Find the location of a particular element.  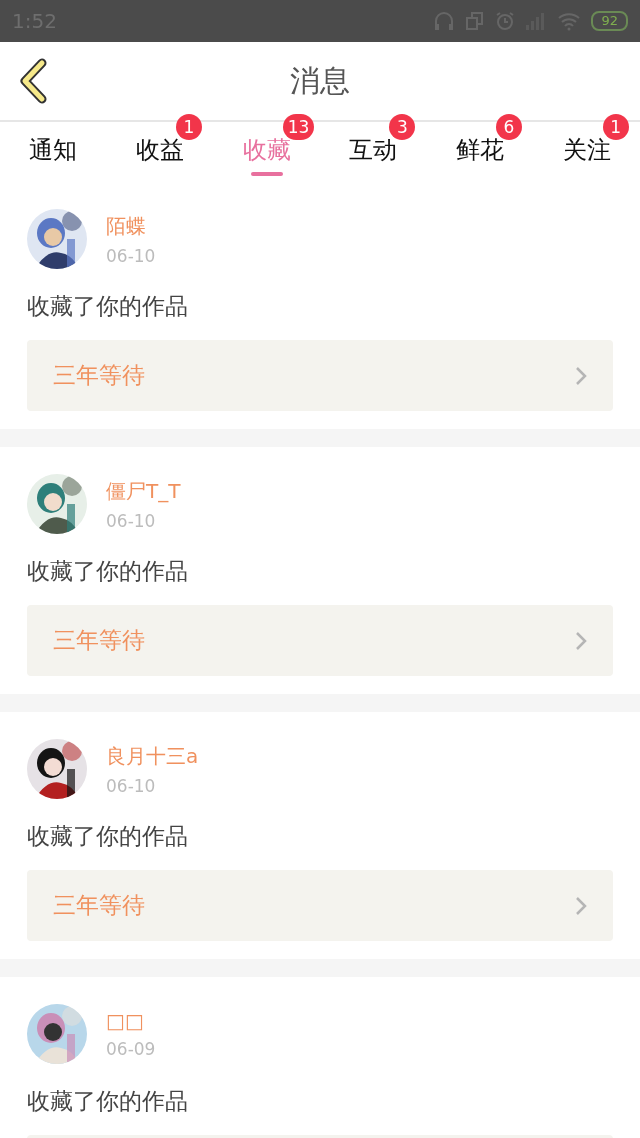

alarm-icon is located at coordinates (505, 21).